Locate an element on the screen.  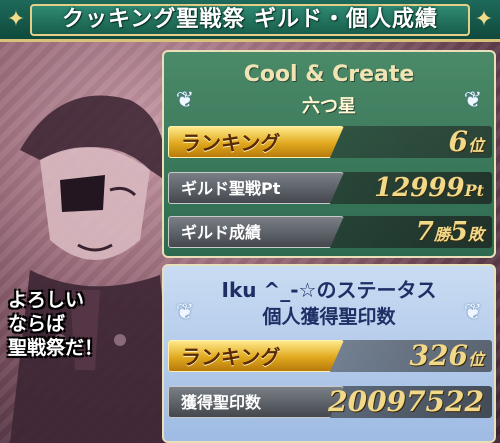
guild-pt-row: ギルド聖戦Pt 12999Pt is located at coordinates (330, 188).